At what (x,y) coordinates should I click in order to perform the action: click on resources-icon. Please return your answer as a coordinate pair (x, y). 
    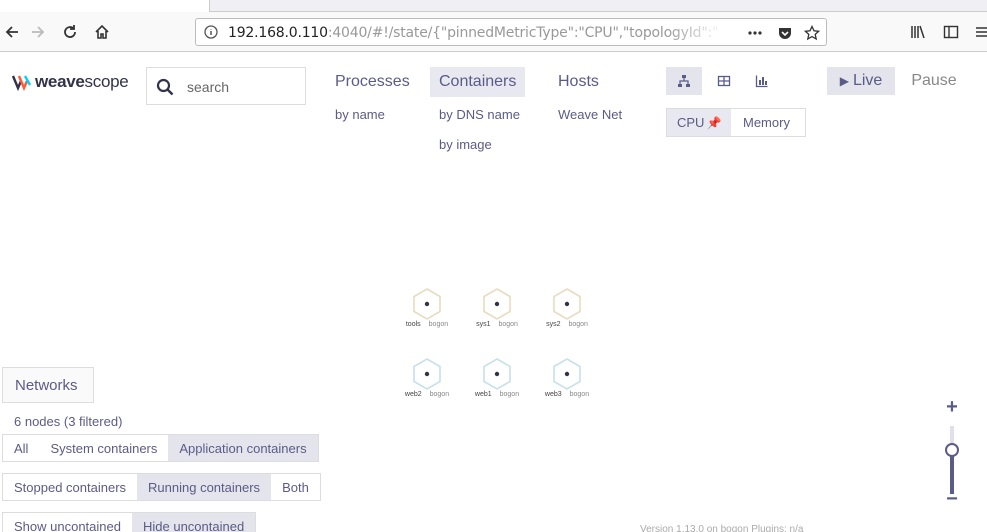
    Looking at the image, I should click on (761, 81).